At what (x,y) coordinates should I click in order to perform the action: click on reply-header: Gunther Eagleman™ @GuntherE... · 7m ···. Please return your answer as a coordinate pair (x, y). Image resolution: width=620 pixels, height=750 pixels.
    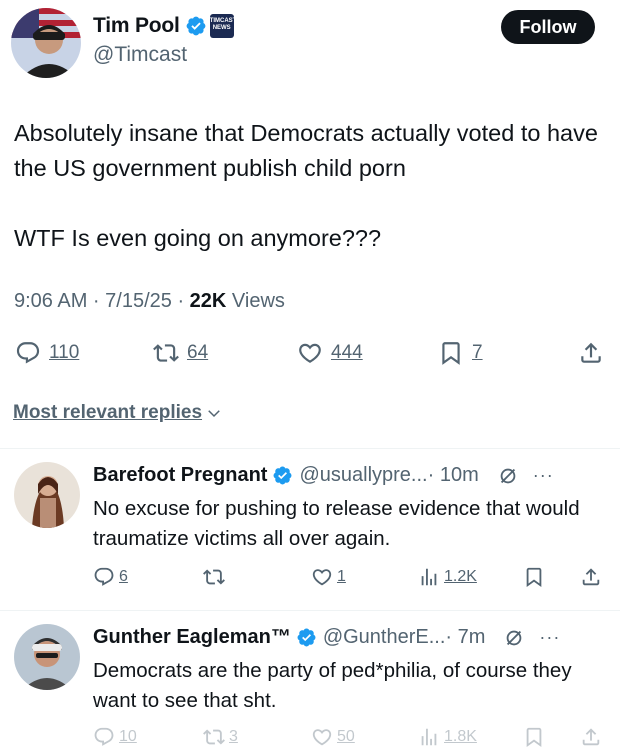
    Looking at the image, I should click on (353, 637).